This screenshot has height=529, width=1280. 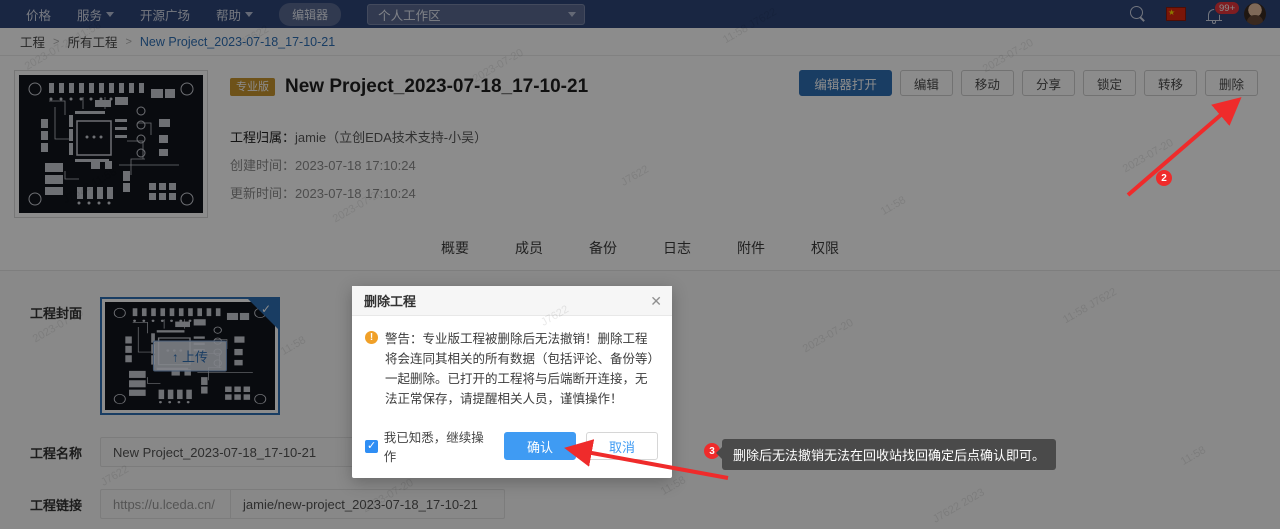 I want to click on dialog-footer: 我已知悉，继续操作 确认 取消, so click(x=512, y=448).